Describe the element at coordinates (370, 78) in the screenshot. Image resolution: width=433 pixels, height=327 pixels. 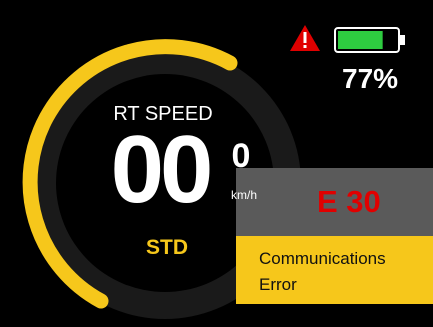
I see `battery-percent: 77%` at that location.